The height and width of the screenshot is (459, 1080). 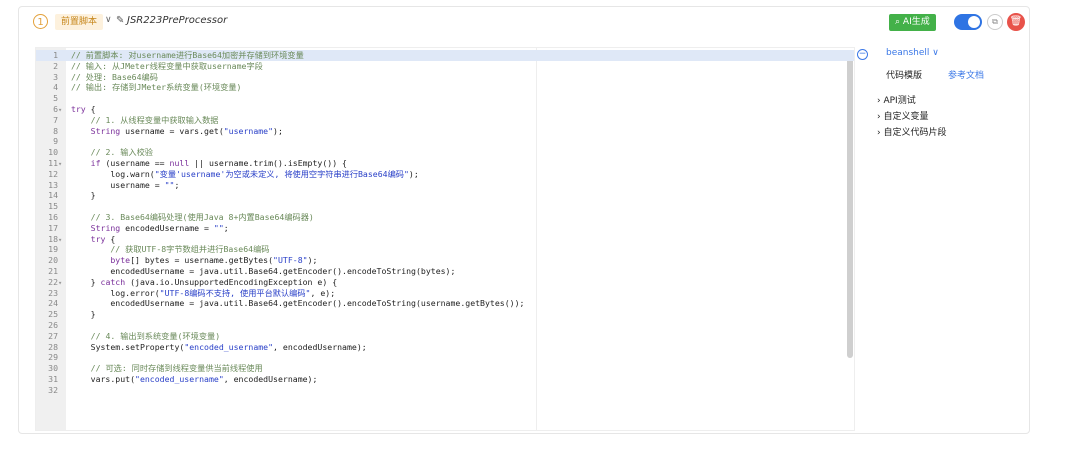 I want to click on code-text: // 1. 从线程变量中获取输入数据, so click(x=154, y=119).